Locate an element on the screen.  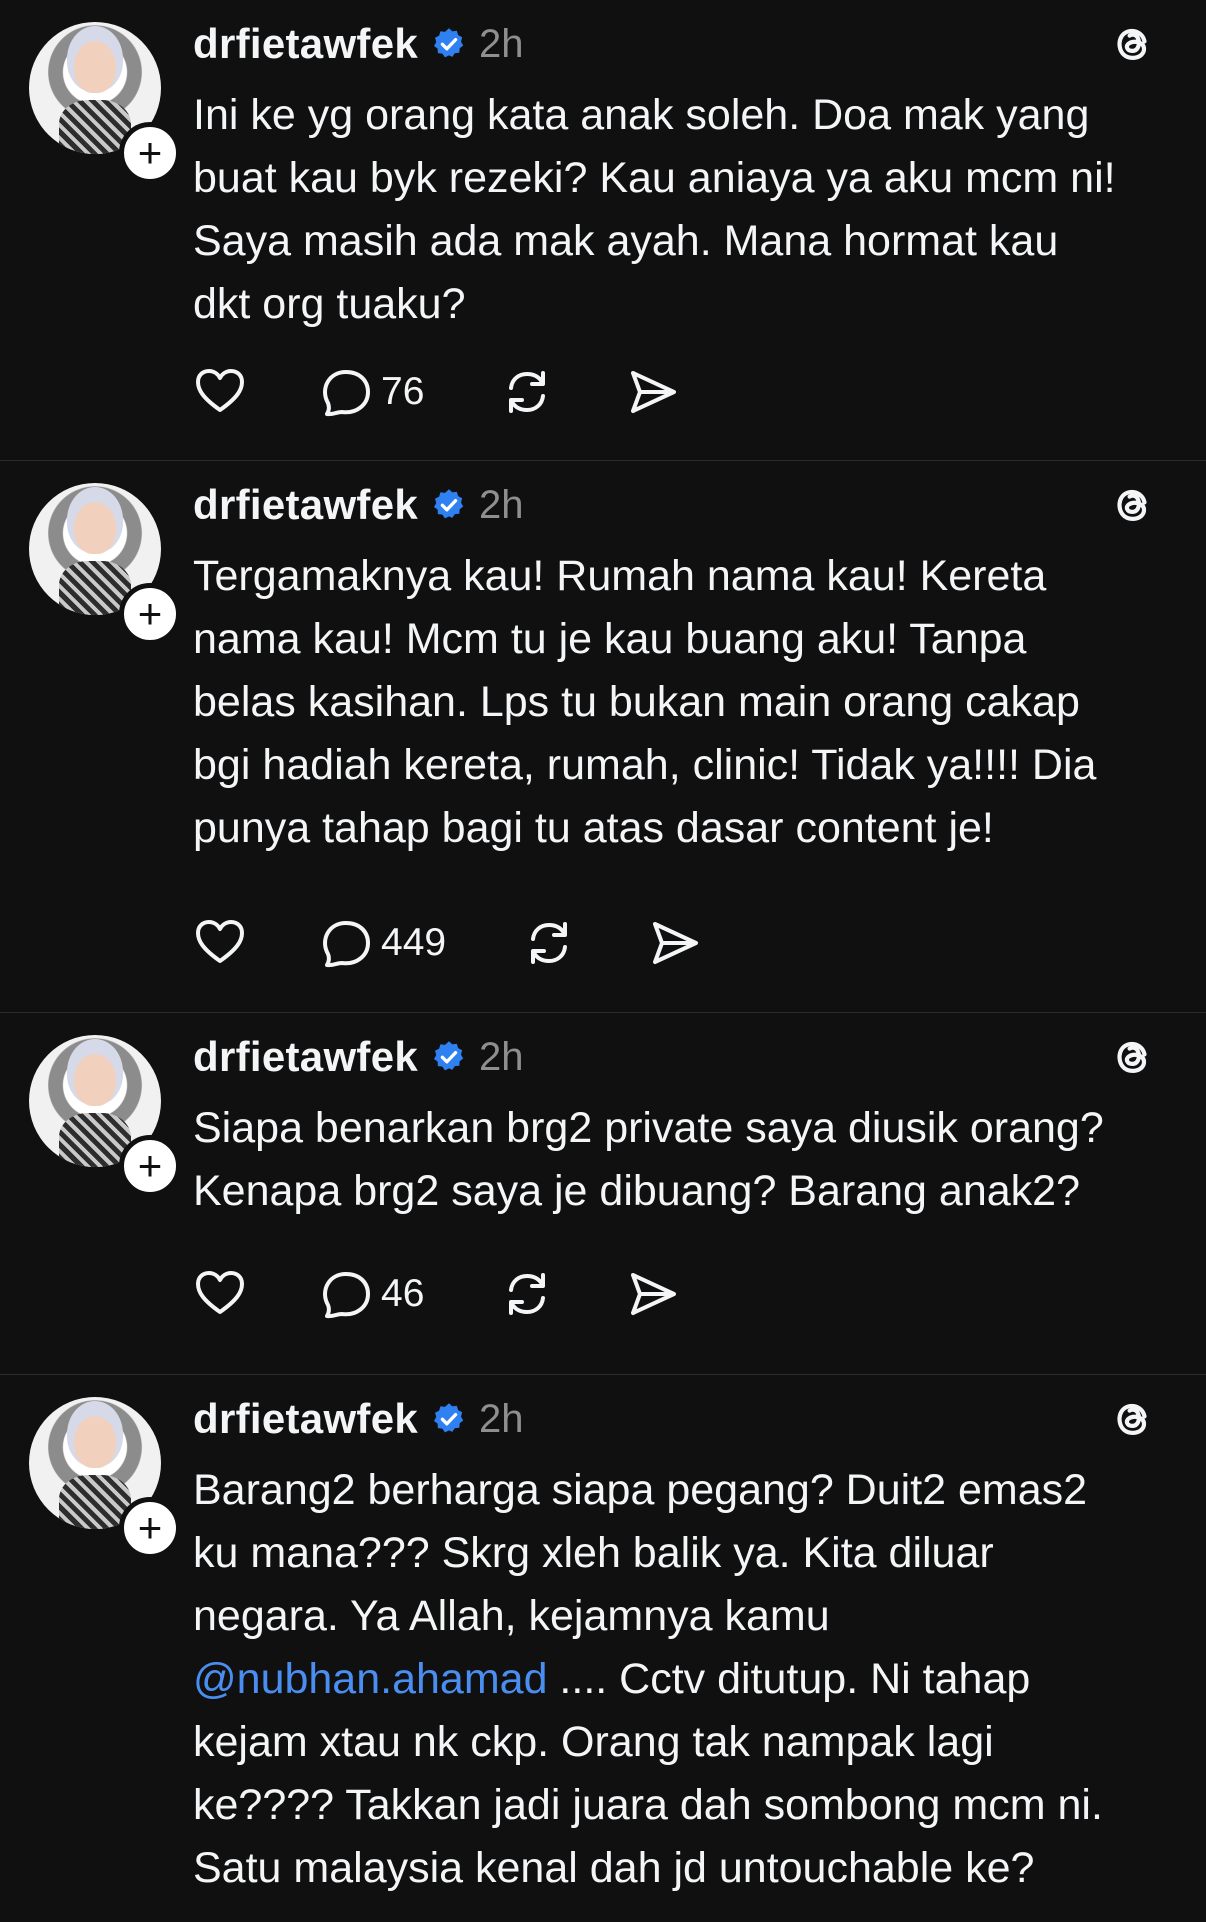
post-actions: 449 is located at coordinates (447, 943).